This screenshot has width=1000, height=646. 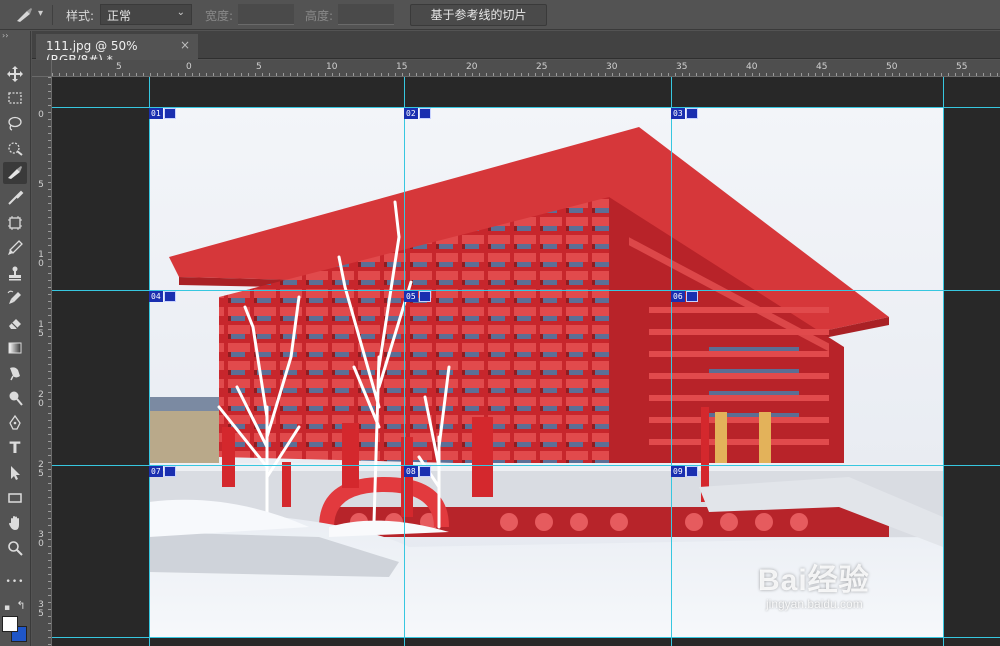 I want to click on slice-tag: 03, so click(x=684, y=113).